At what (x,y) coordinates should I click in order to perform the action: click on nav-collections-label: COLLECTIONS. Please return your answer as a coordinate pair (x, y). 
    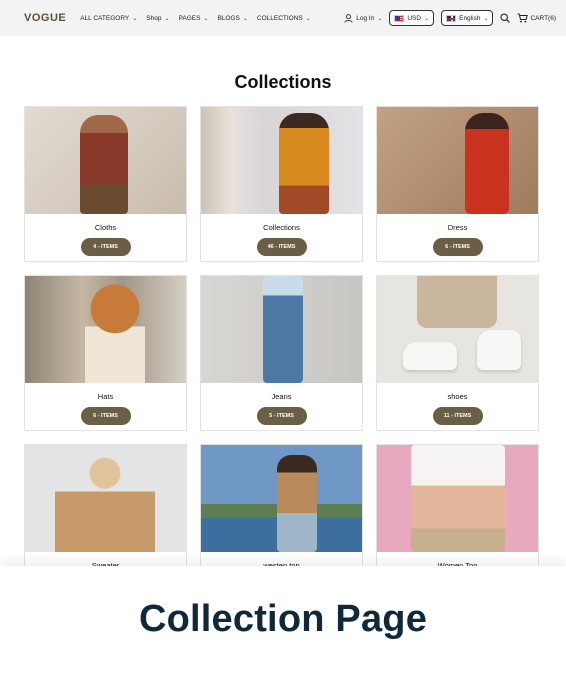
    Looking at the image, I should click on (279, 18).